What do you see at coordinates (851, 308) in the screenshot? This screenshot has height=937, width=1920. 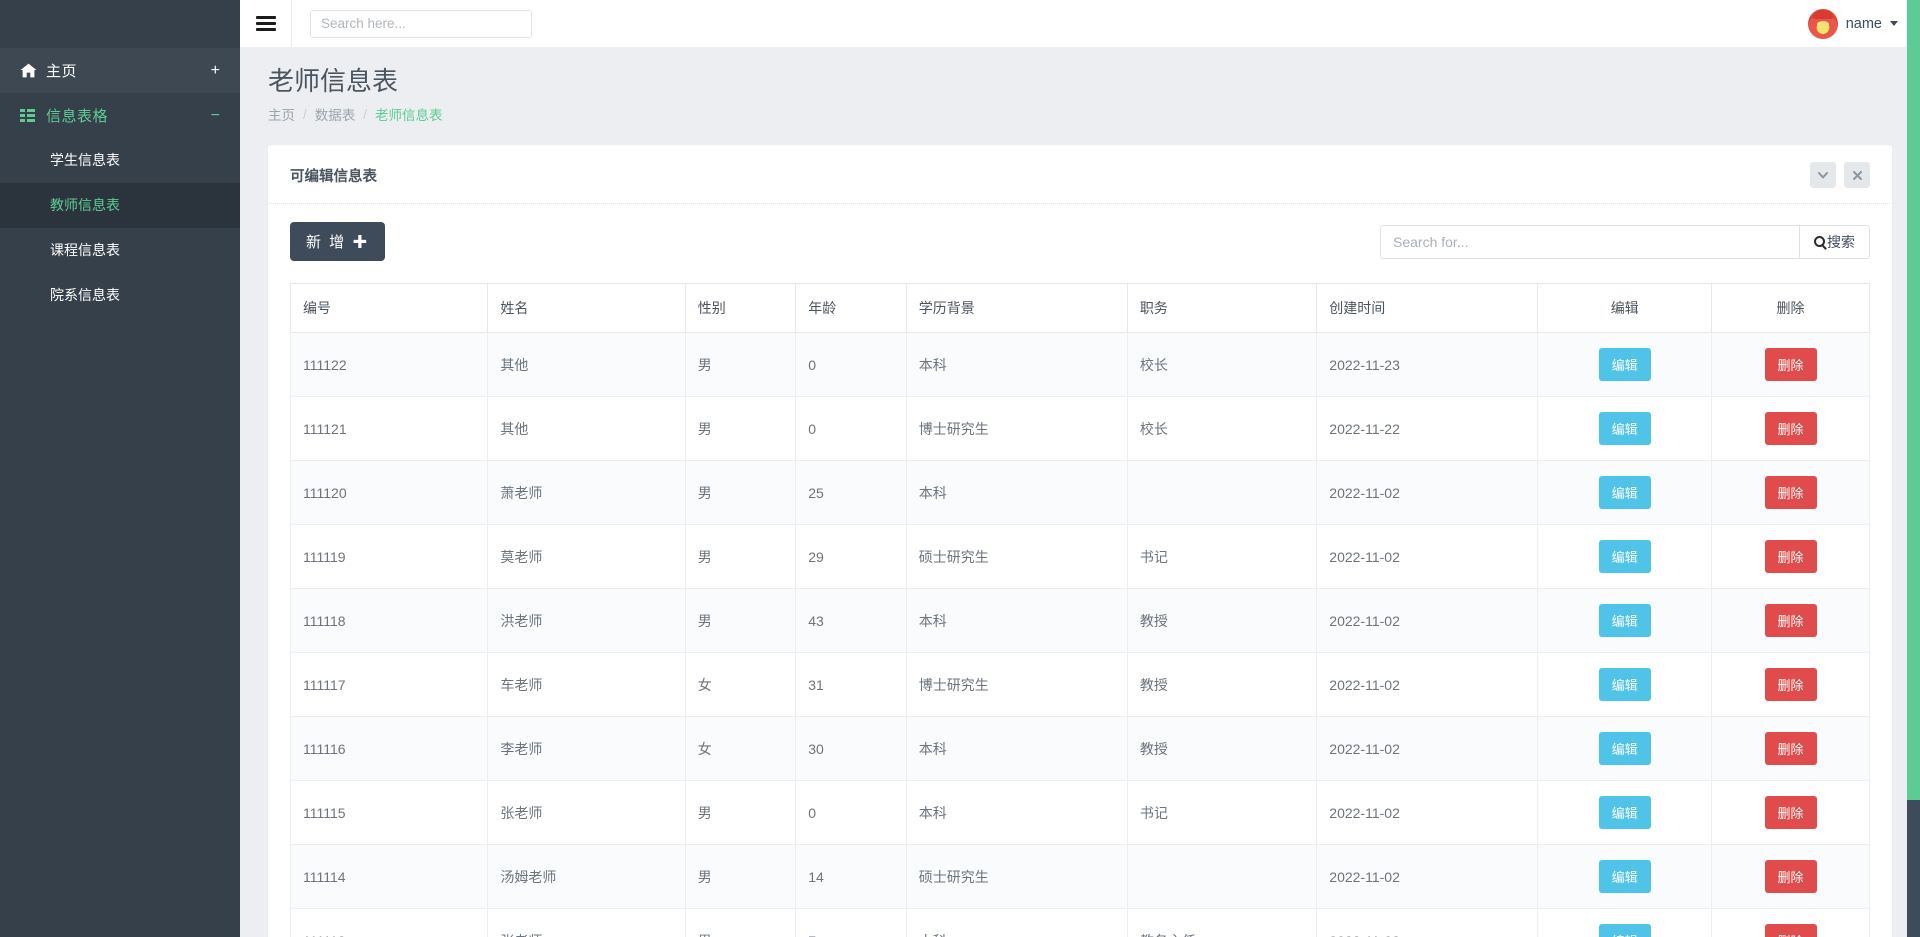 I see `column-header-age: 年龄` at bounding box center [851, 308].